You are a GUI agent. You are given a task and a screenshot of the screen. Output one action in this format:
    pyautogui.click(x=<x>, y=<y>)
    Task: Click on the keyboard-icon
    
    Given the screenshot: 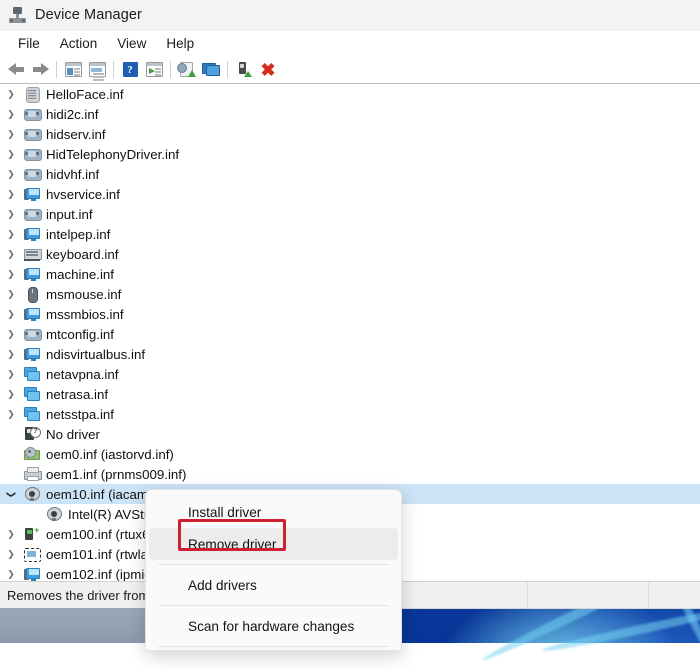 What is the action you would take?
    pyautogui.click(x=33, y=254)
    